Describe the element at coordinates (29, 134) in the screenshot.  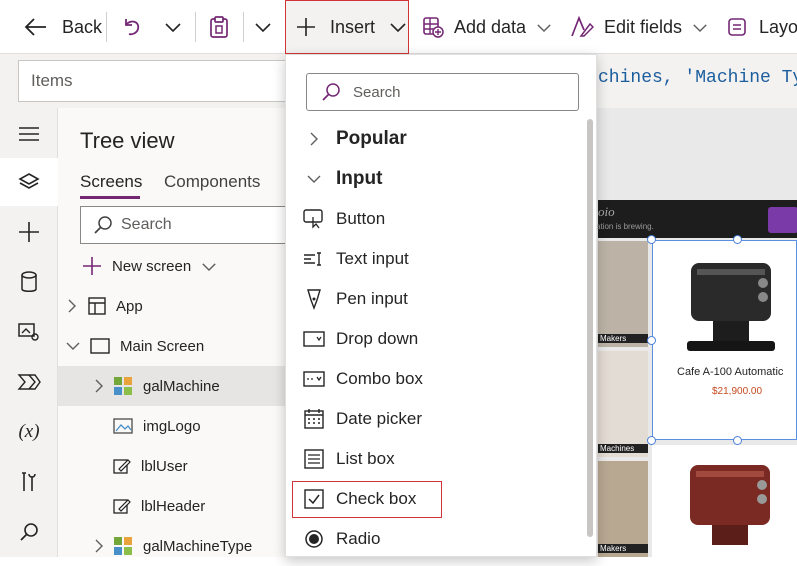
I see `menu-button` at that location.